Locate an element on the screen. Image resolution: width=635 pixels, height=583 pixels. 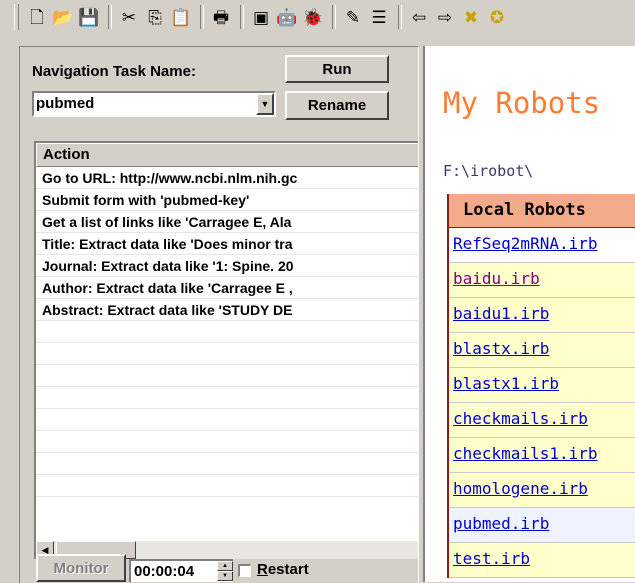
cut-icon: ✂ is located at coordinates (129, 17).